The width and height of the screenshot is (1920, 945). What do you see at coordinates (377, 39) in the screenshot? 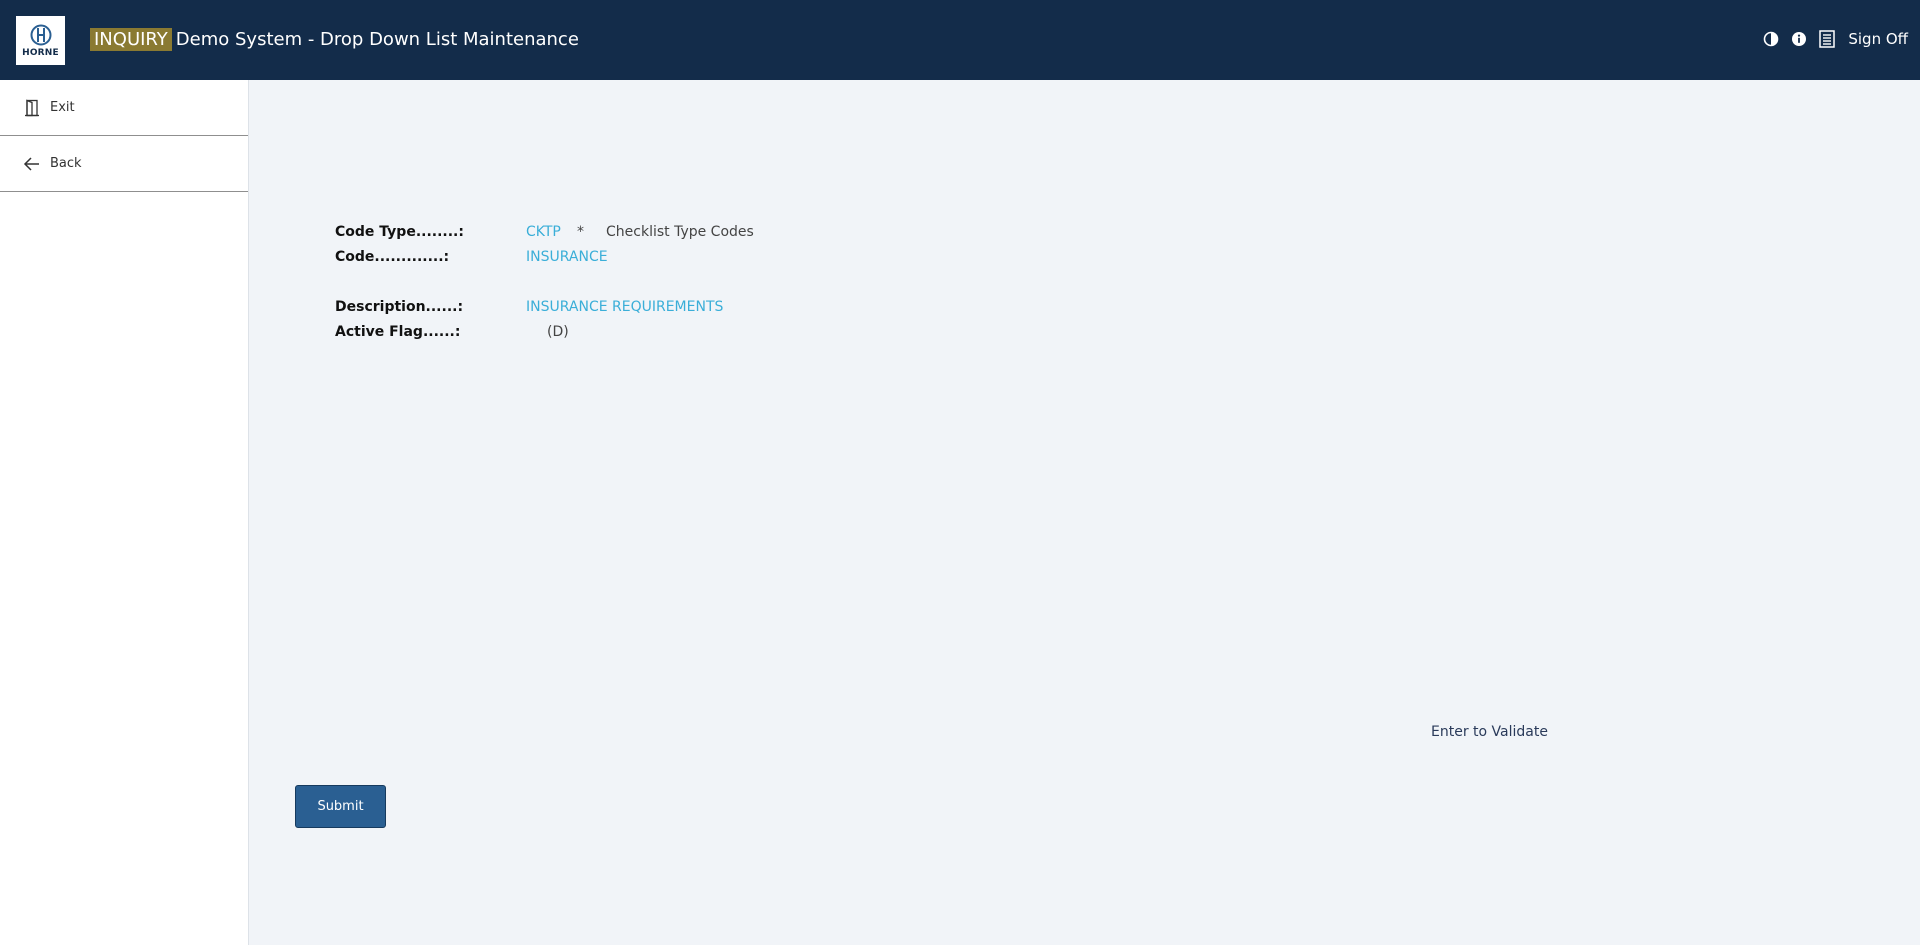
I see `title-text: Demo System - Drop Down List Maintenance` at bounding box center [377, 39].